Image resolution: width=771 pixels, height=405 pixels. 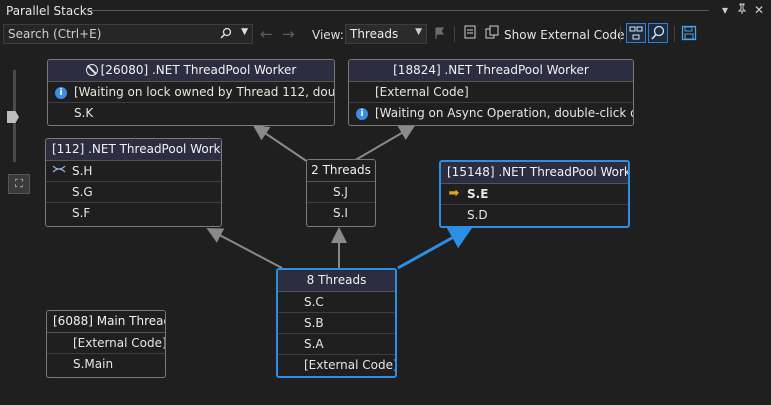 I want to click on pin-icon, so click(x=742, y=10).